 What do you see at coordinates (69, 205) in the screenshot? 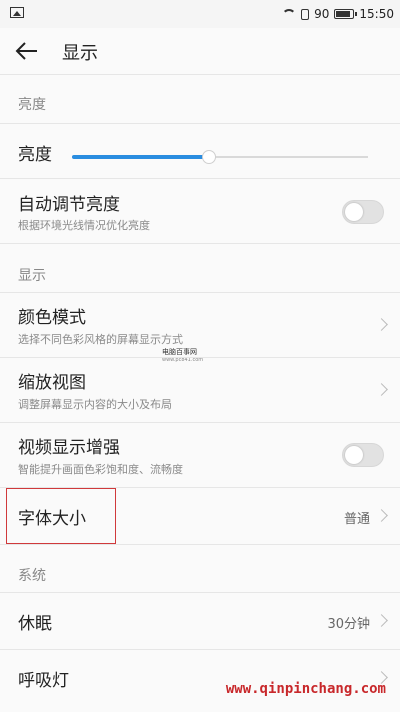
I see `auto-brightness-title: 自动调节亮度` at bounding box center [69, 205].